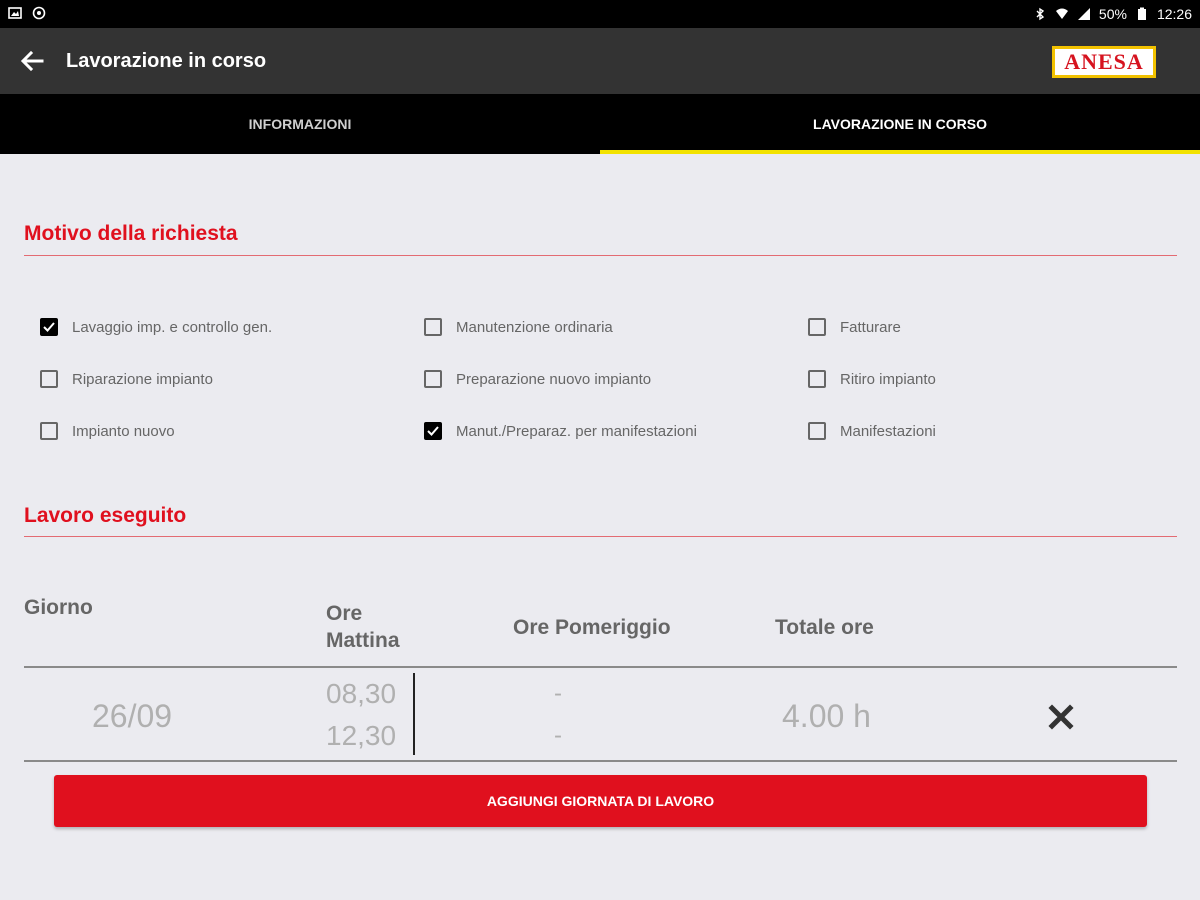 Image resolution: width=1200 pixels, height=900 pixels. What do you see at coordinates (15, 13) in the screenshot?
I see `image-icon` at bounding box center [15, 13].